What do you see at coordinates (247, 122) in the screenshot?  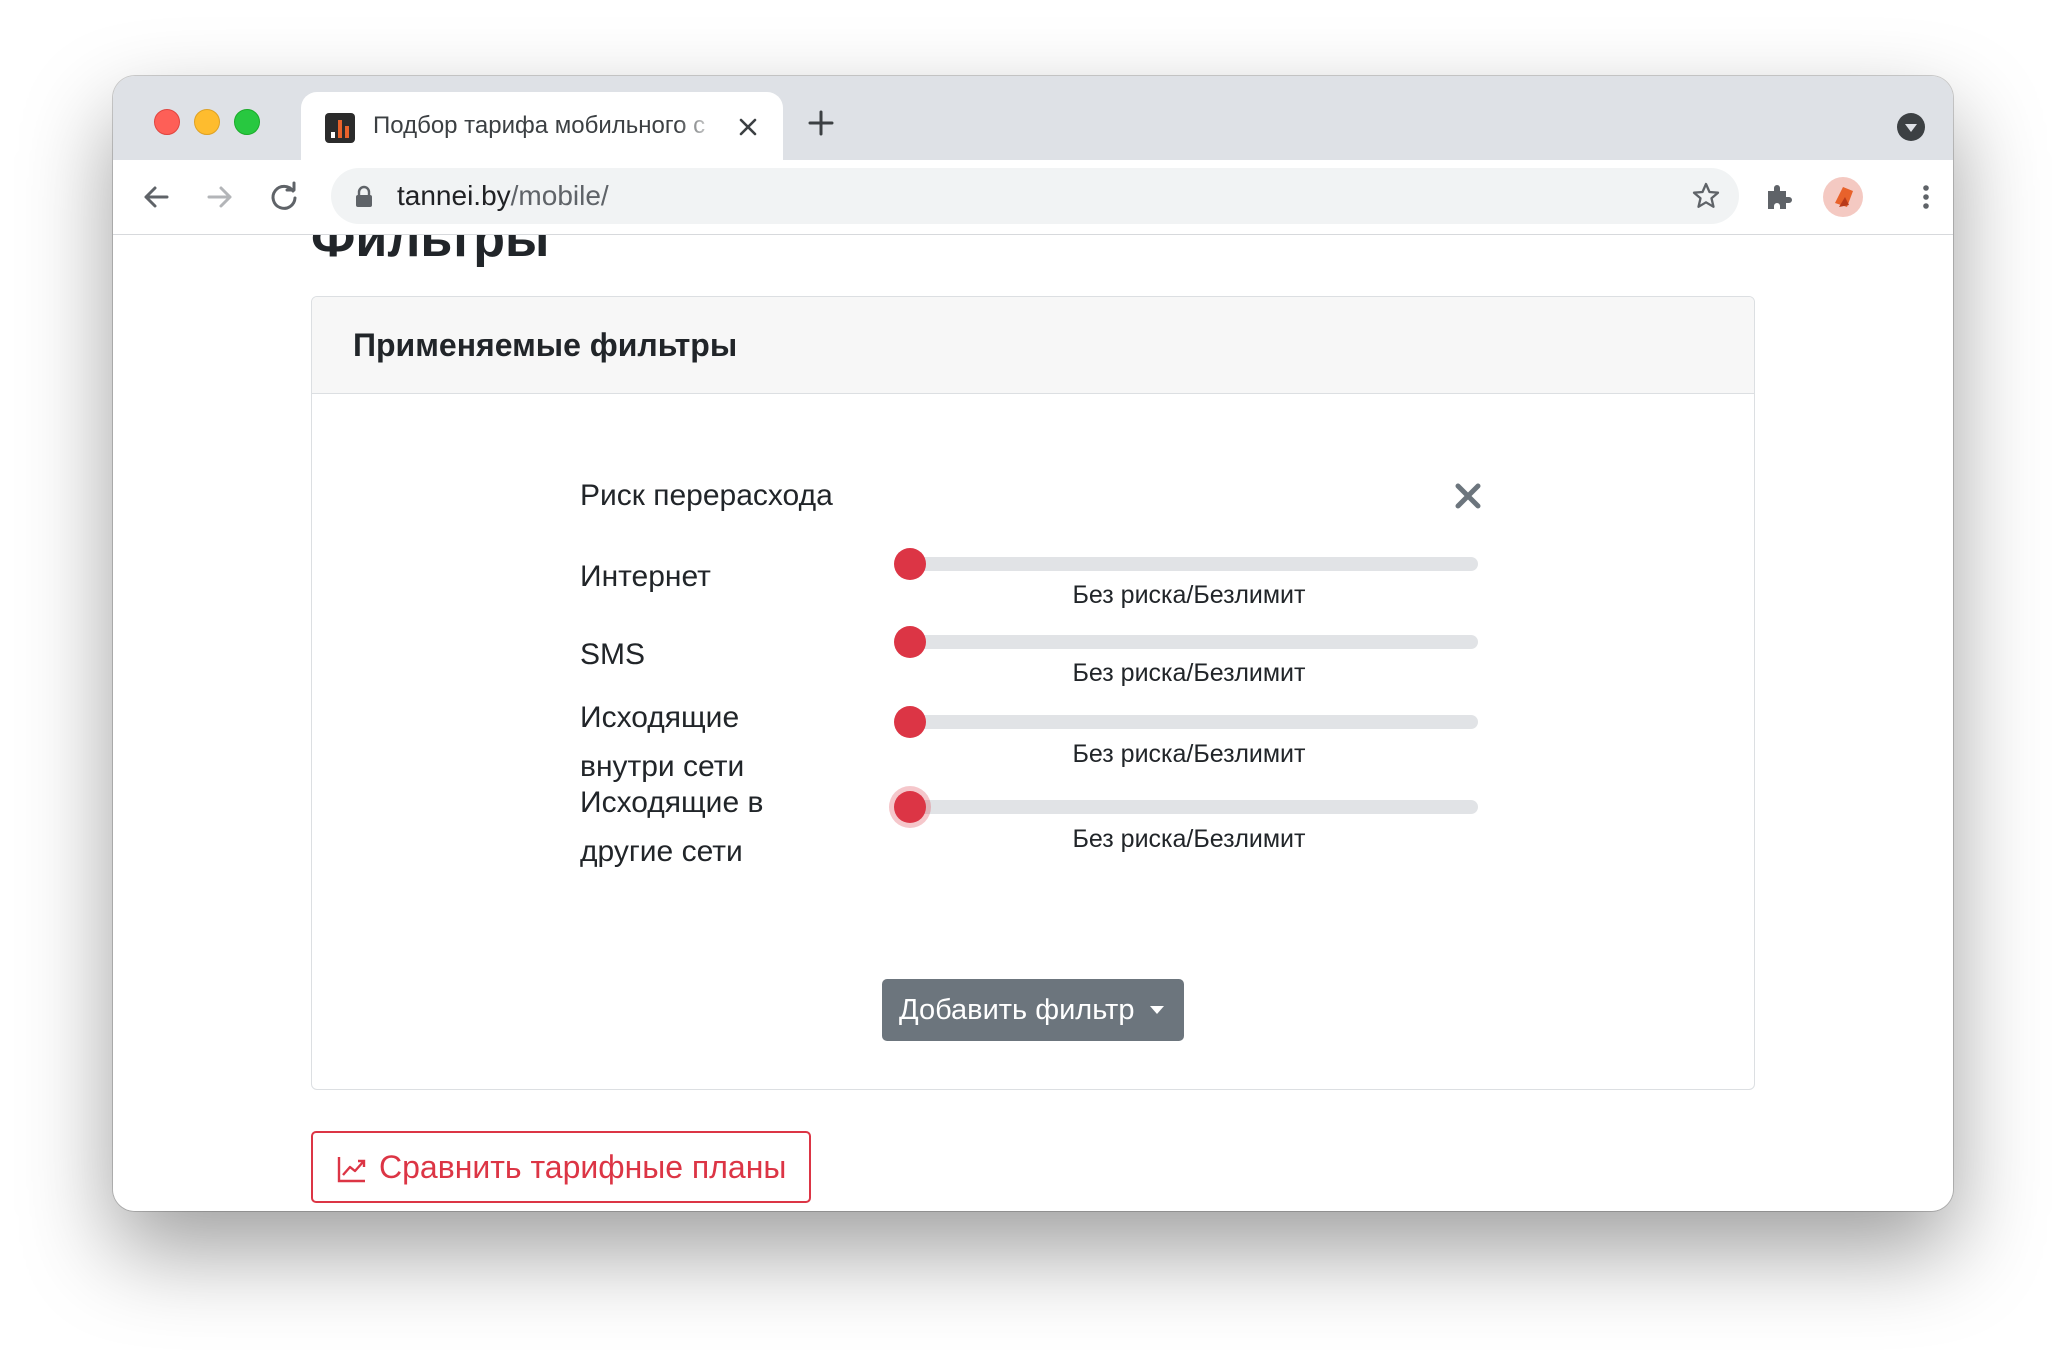 I see `zoom-window-button` at bounding box center [247, 122].